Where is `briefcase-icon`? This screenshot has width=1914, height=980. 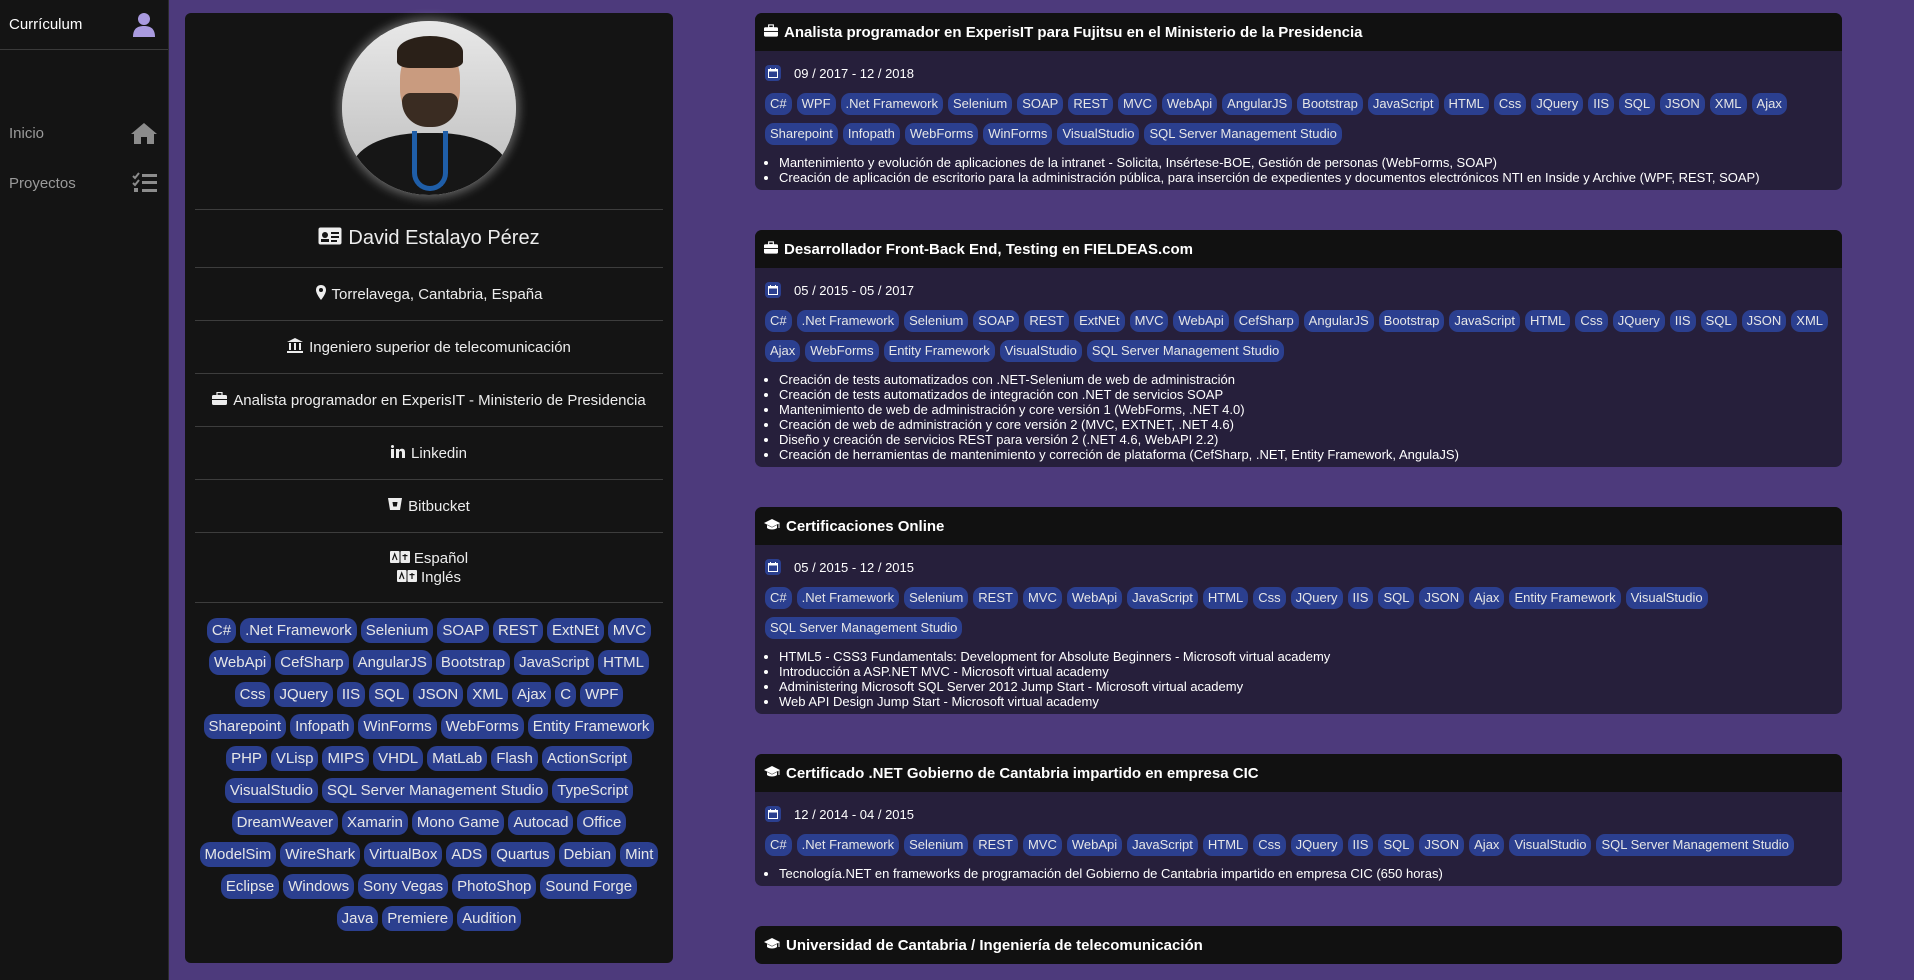 briefcase-icon is located at coordinates (771, 249).